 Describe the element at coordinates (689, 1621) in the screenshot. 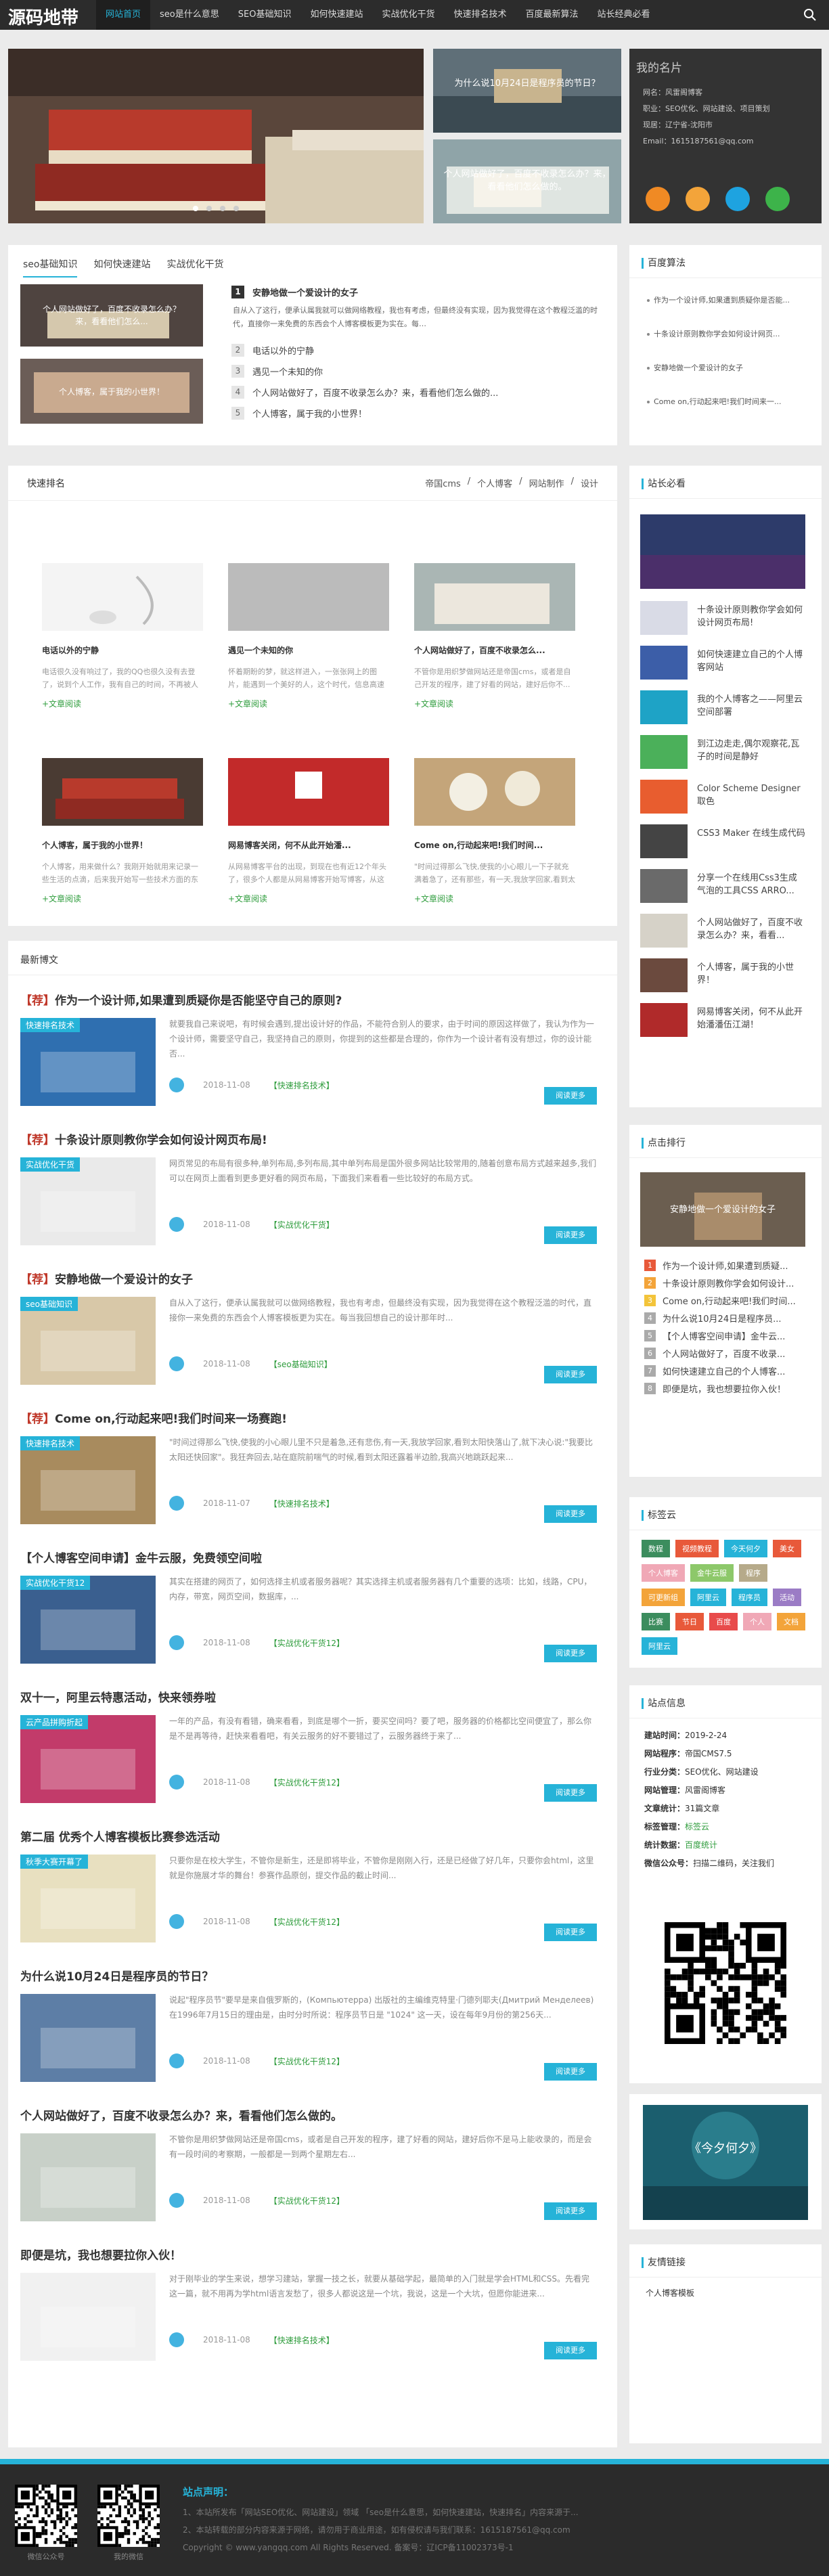

I see `tag-item: 节日` at that location.